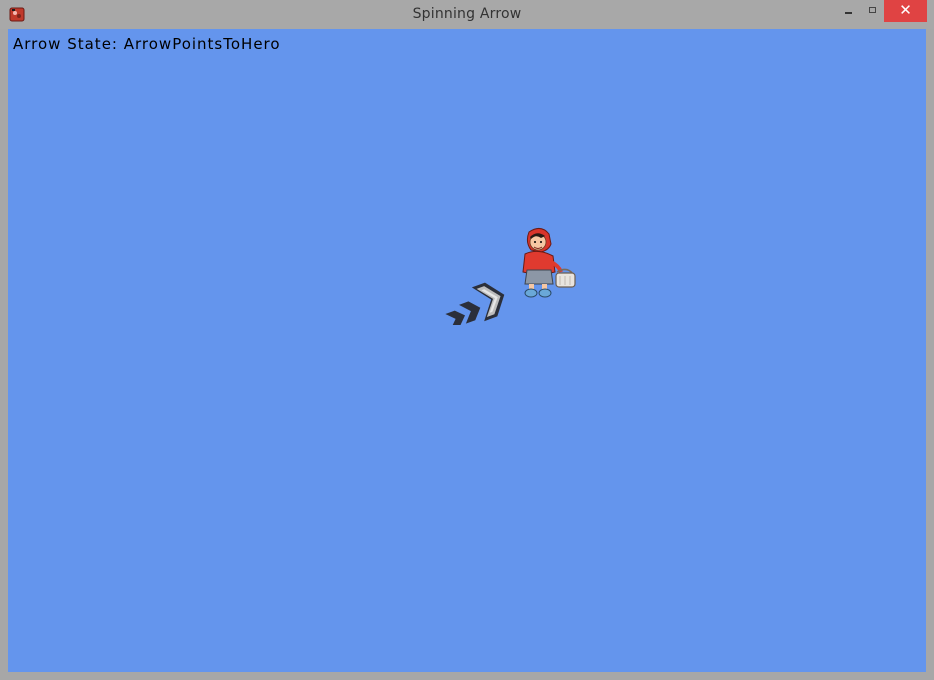 Image resolution: width=934 pixels, height=680 pixels. Describe the element at coordinates (848, 11) in the screenshot. I see `minimize-button` at that location.